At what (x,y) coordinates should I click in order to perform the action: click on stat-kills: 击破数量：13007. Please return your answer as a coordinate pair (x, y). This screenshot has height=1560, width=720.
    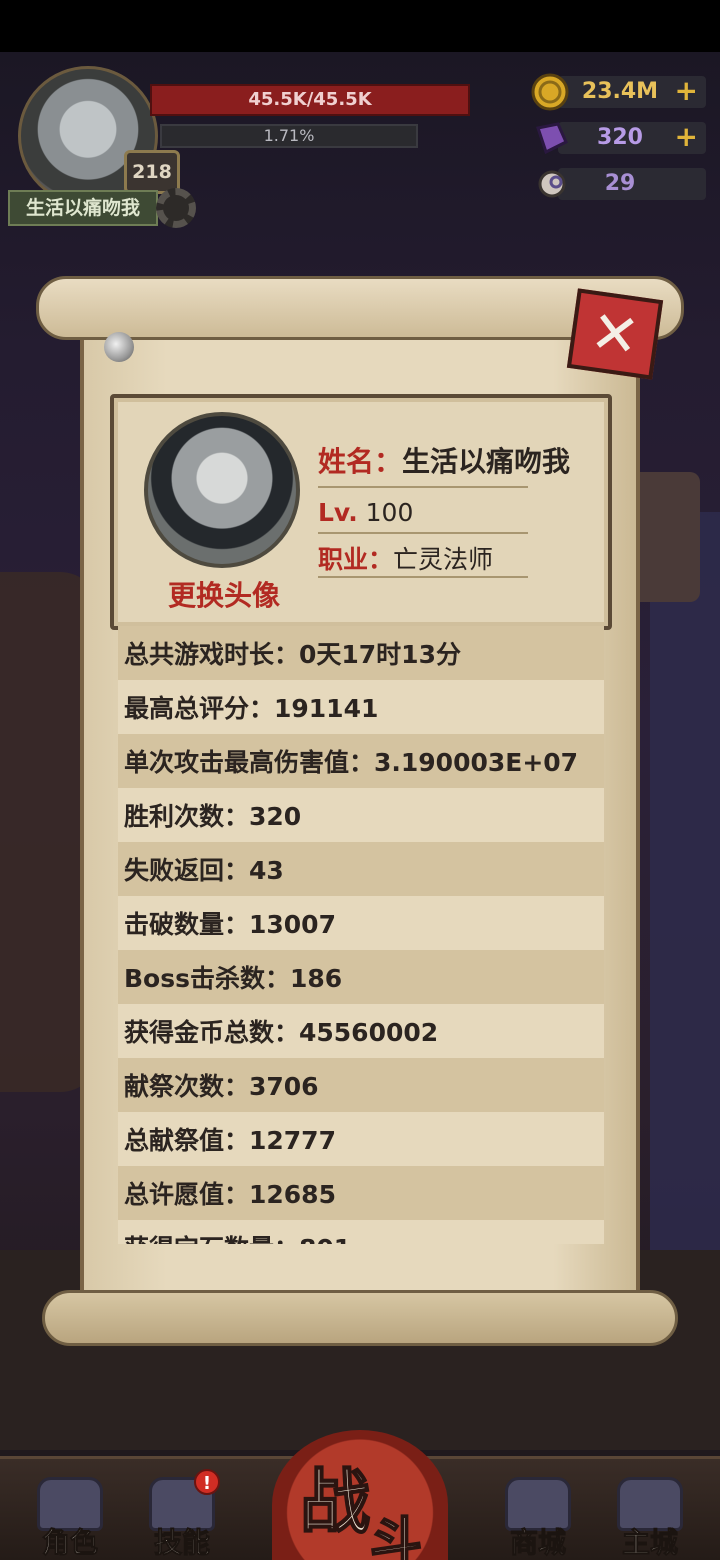
    Looking at the image, I should click on (361, 923).